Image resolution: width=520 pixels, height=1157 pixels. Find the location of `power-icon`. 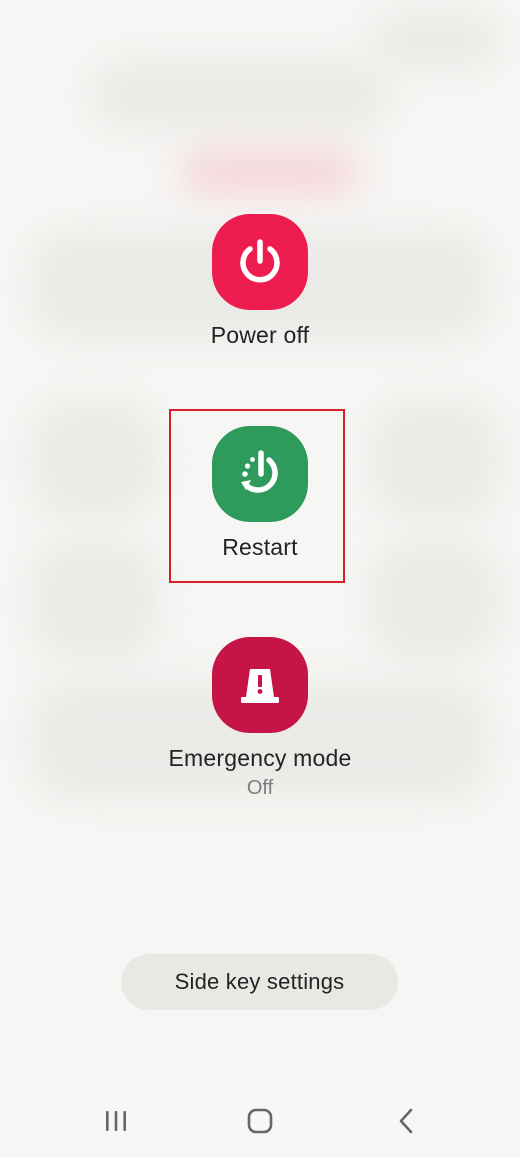

power-icon is located at coordinates (260, 261).